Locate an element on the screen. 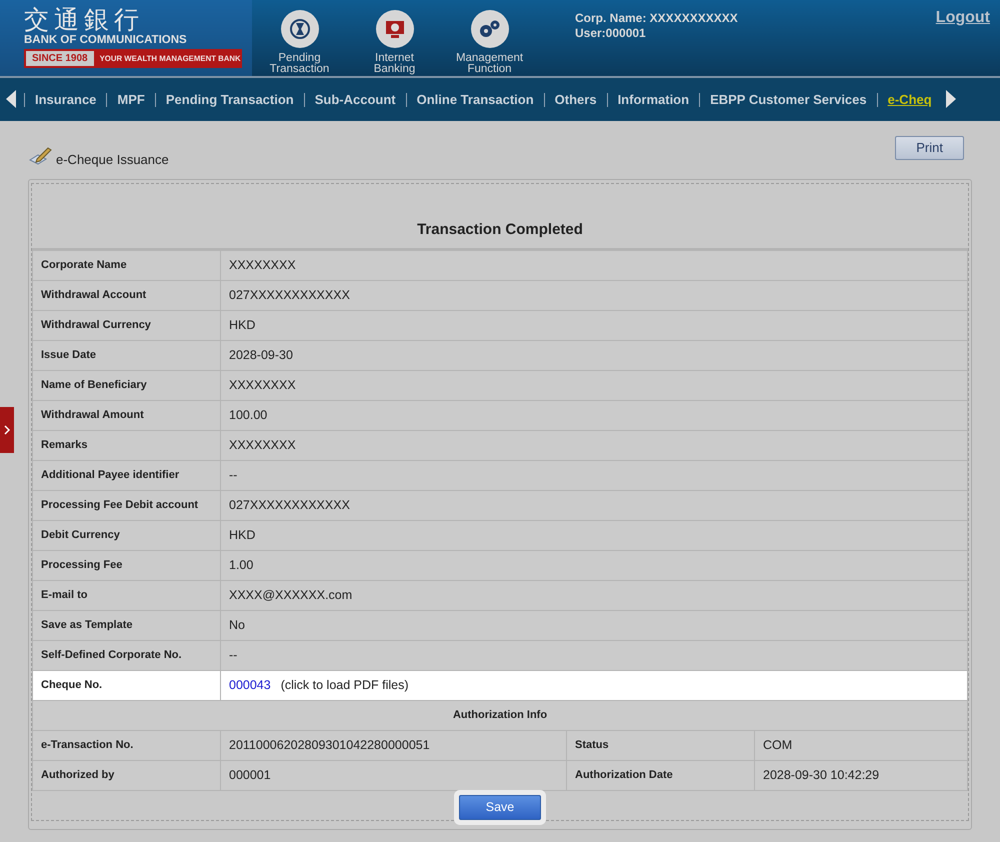 The height and width of the screenshot is (842, 1000). chevron-right-icon is located at coordinates (7, 430).